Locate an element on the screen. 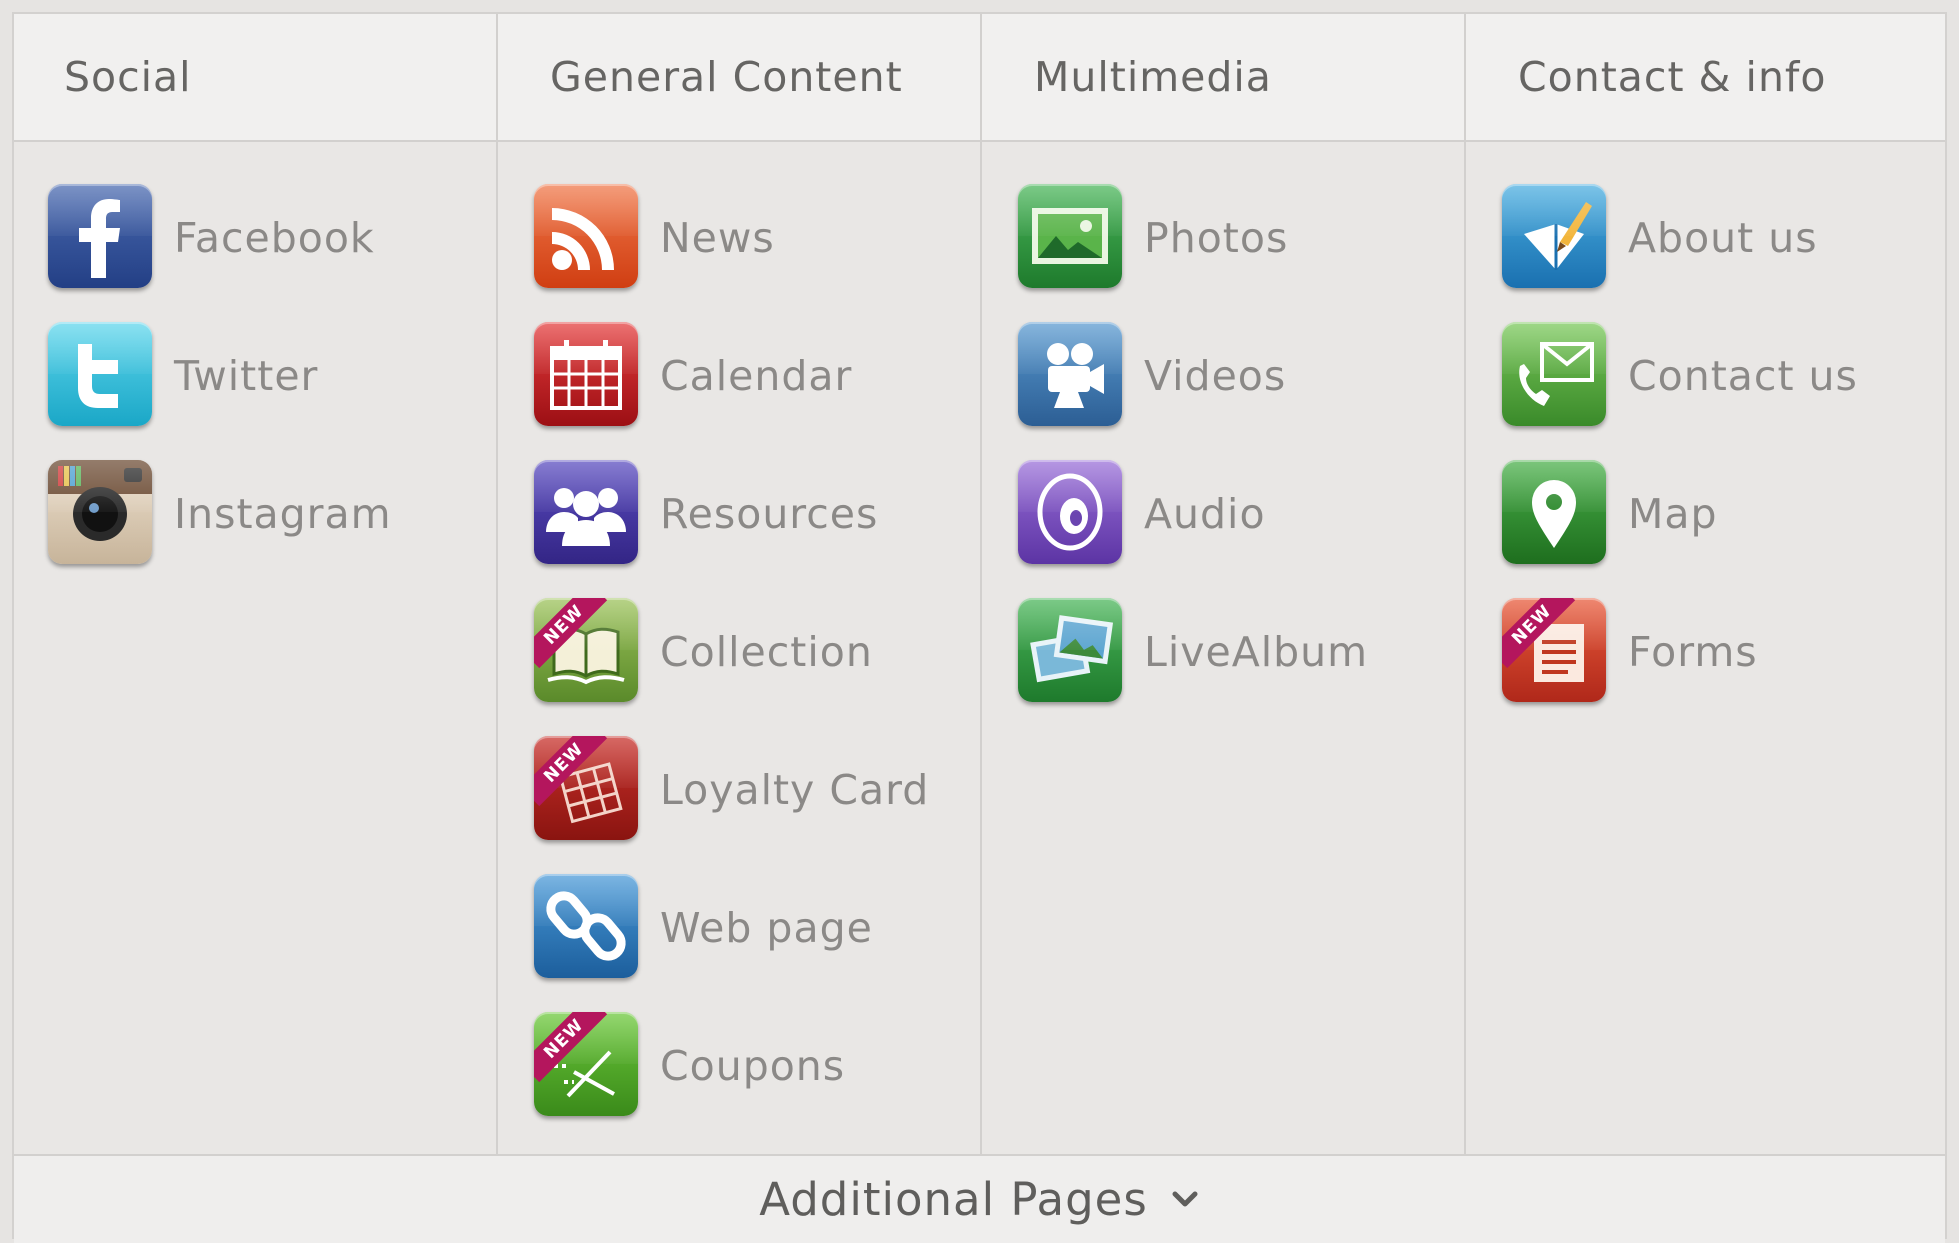 The height and width of the screenshot is (1243, 1959). link-icon is located at coordinates (586, 926).